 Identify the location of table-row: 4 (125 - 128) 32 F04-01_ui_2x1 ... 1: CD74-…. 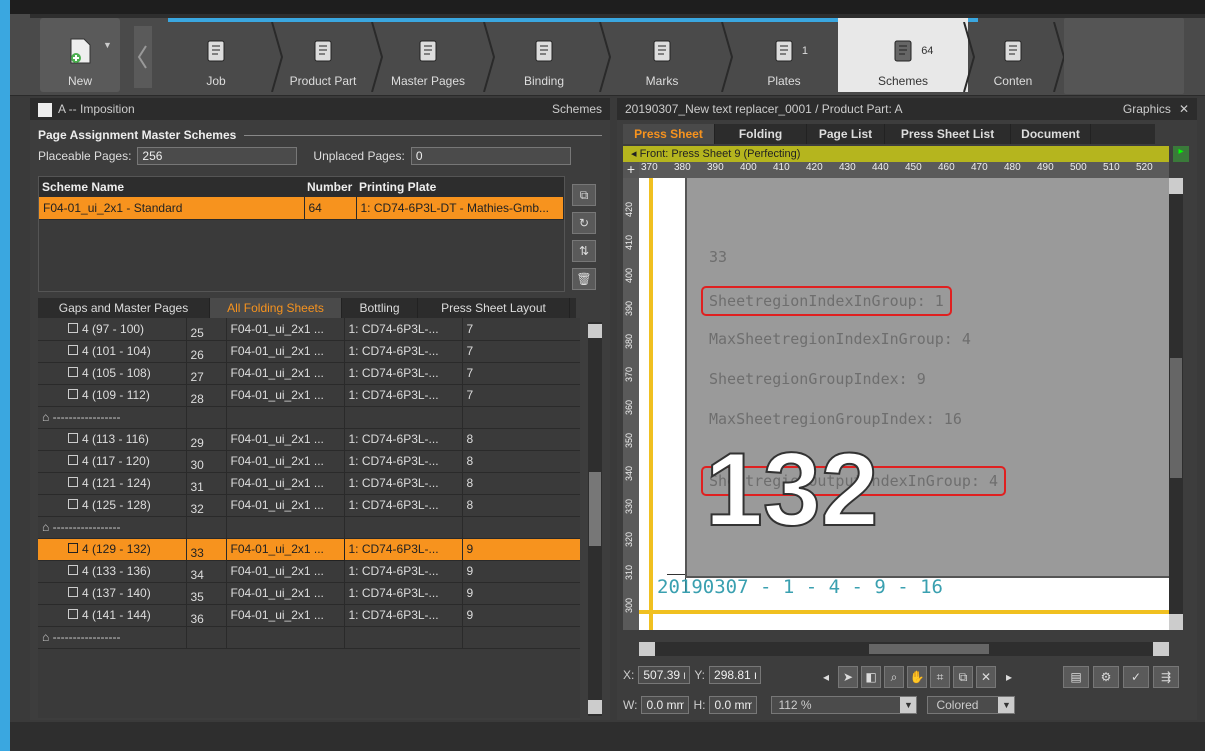
(309, 505).